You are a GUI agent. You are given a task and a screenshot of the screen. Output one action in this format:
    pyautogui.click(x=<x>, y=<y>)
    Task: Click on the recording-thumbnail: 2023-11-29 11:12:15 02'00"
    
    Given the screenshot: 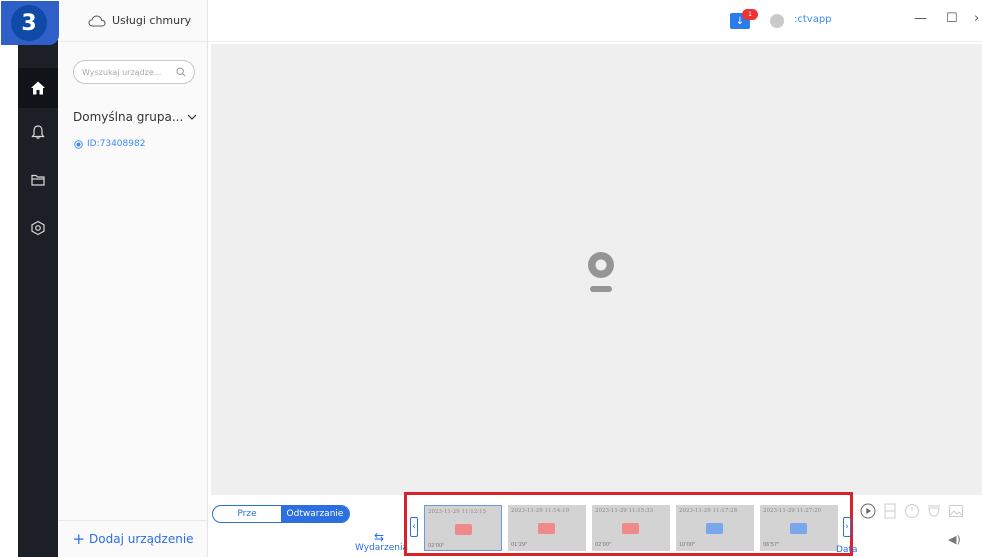 What is the action you would take?
    pyautogui.click(x=463, y=528)
    